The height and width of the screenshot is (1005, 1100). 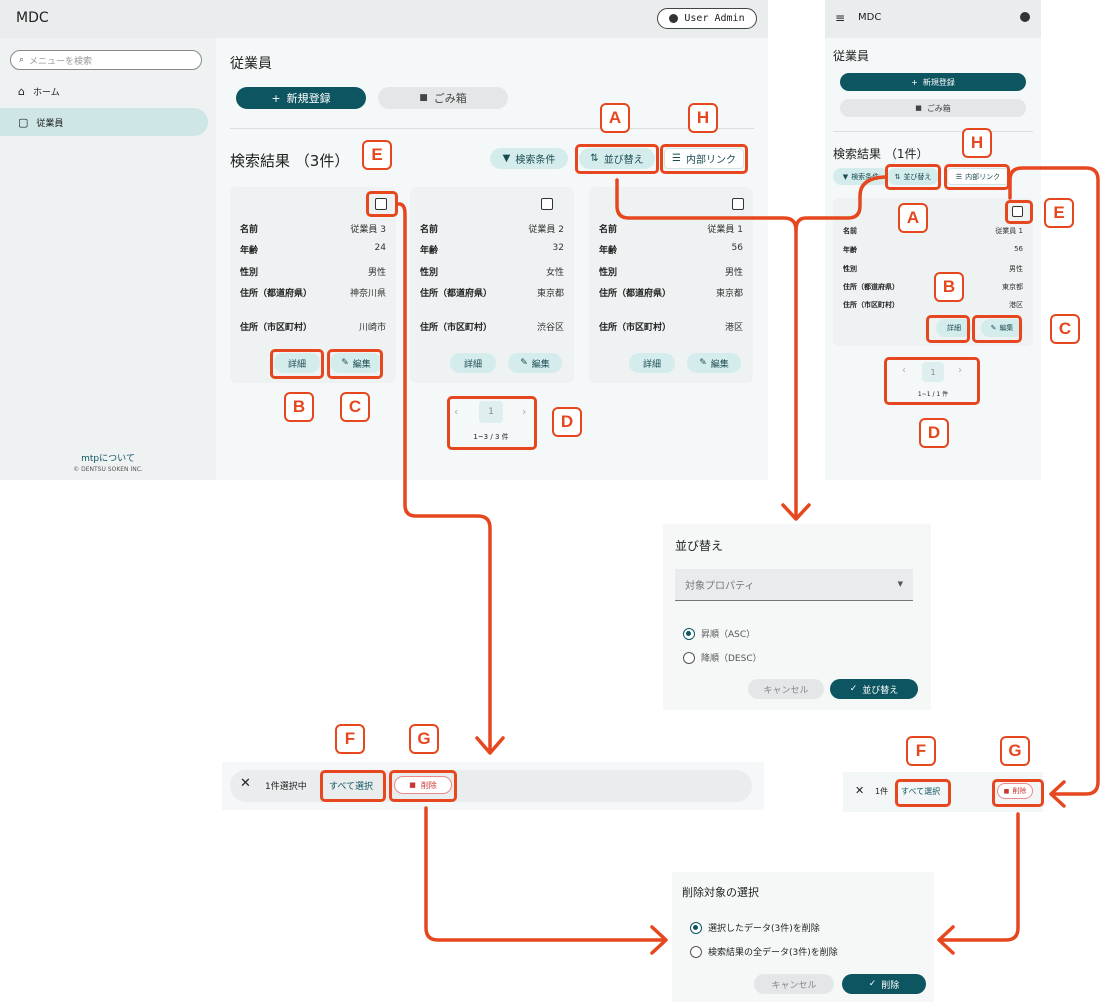 I want to click on badge-a: A, so click(x=615, y=118).